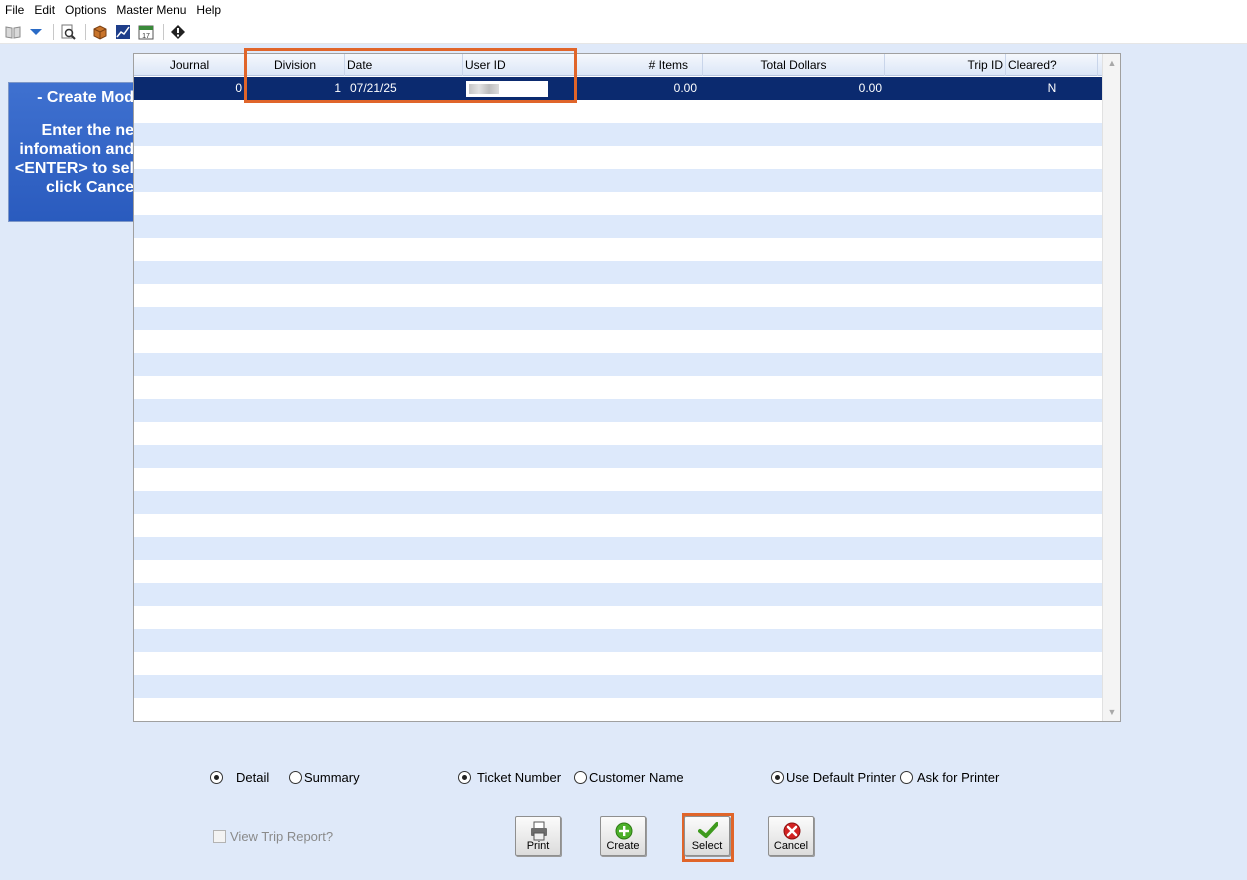  Describe the element at coordinates (146, 36) in the screenshot. I see `svg-text: 17` at that location.